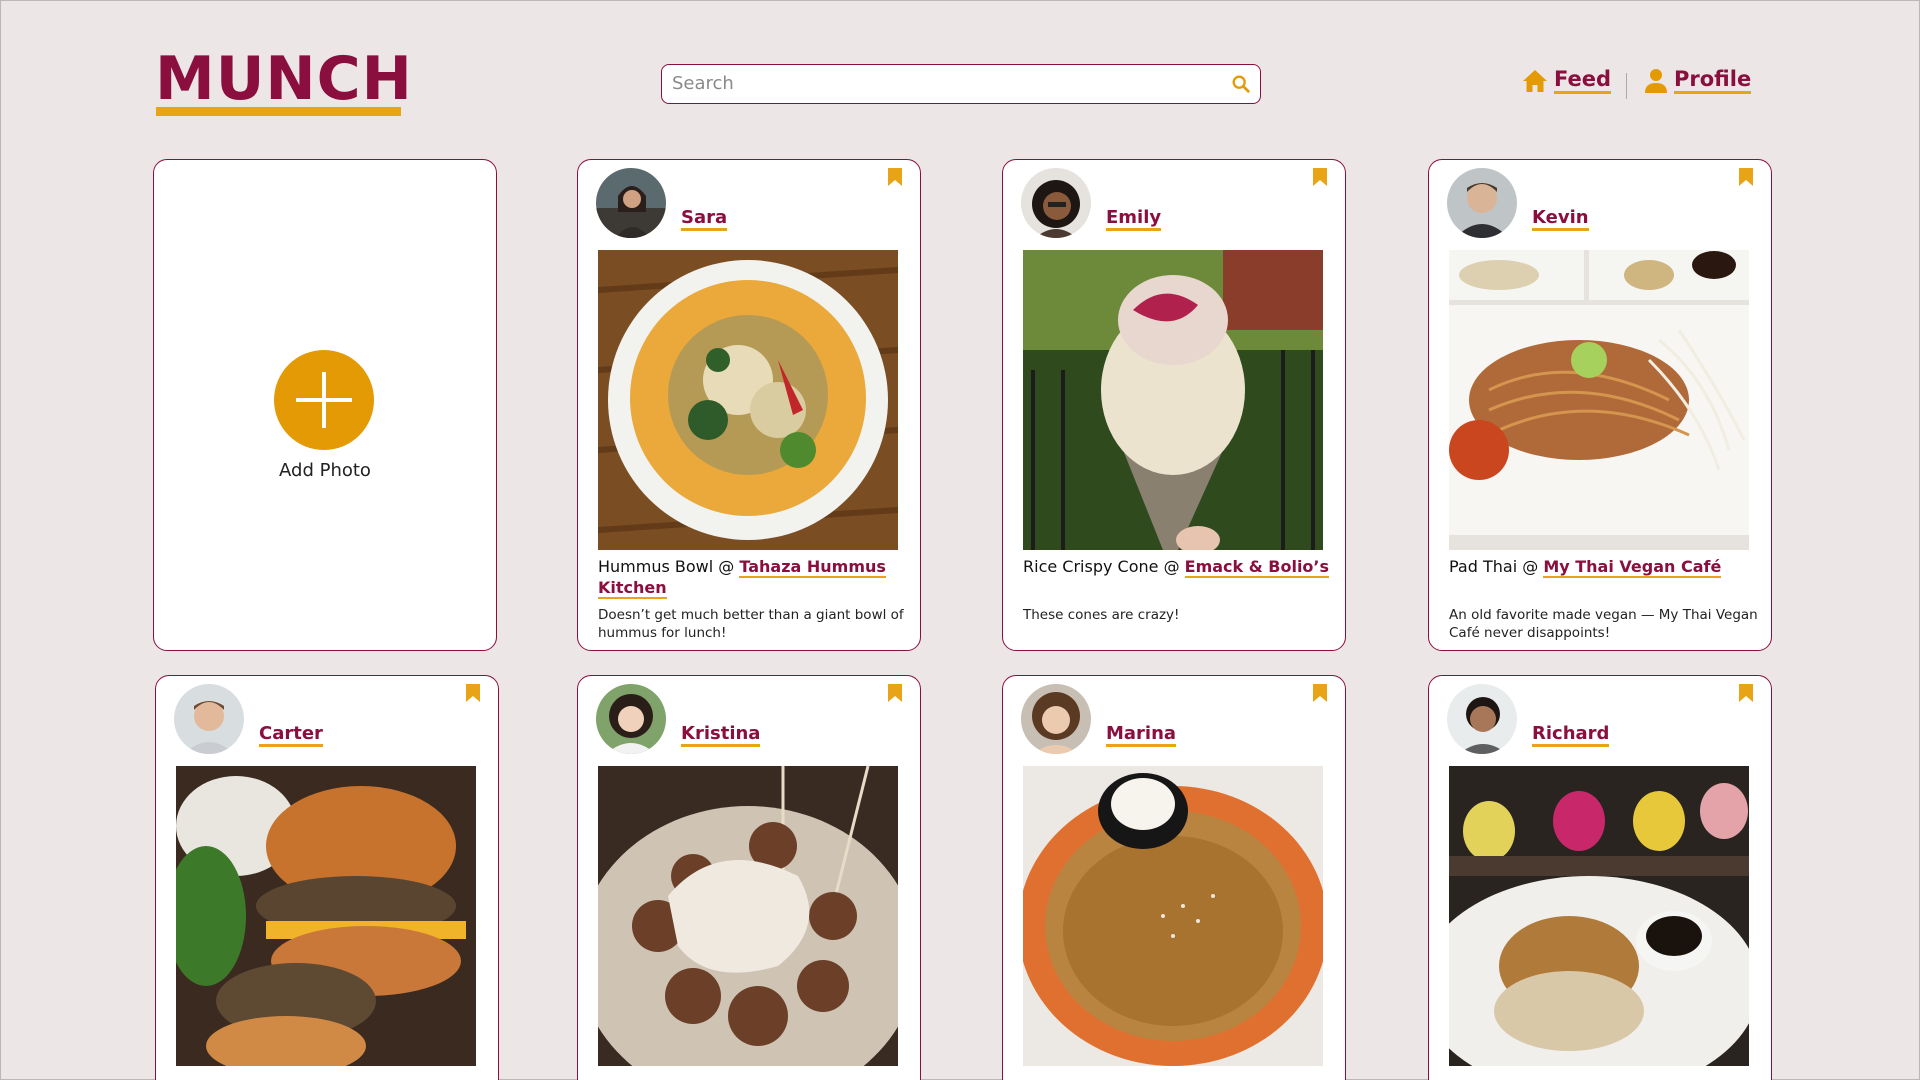 The width and height of the screenshot is (1920, 1080). Describe the element at coordinates (669, 566) in the screenshot. I see `dish-name: Hummus Bowl @` at that location.